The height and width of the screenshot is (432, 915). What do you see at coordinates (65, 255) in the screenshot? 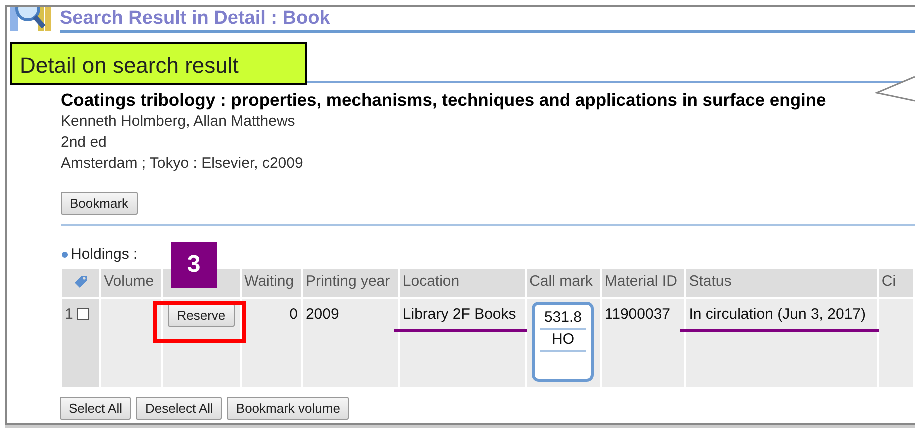
I see `bullet-icon` at bounding box center [65, 255].